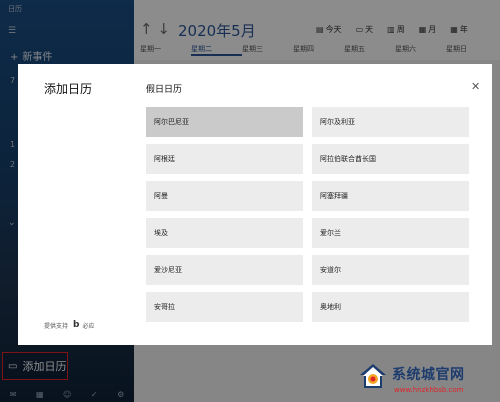 The height and width of the screenshot is (402, 500). Describe the element at coordinates (224, 307) in the screenshot. I see `holiday-calendar-item: 安哥拉` at that location.